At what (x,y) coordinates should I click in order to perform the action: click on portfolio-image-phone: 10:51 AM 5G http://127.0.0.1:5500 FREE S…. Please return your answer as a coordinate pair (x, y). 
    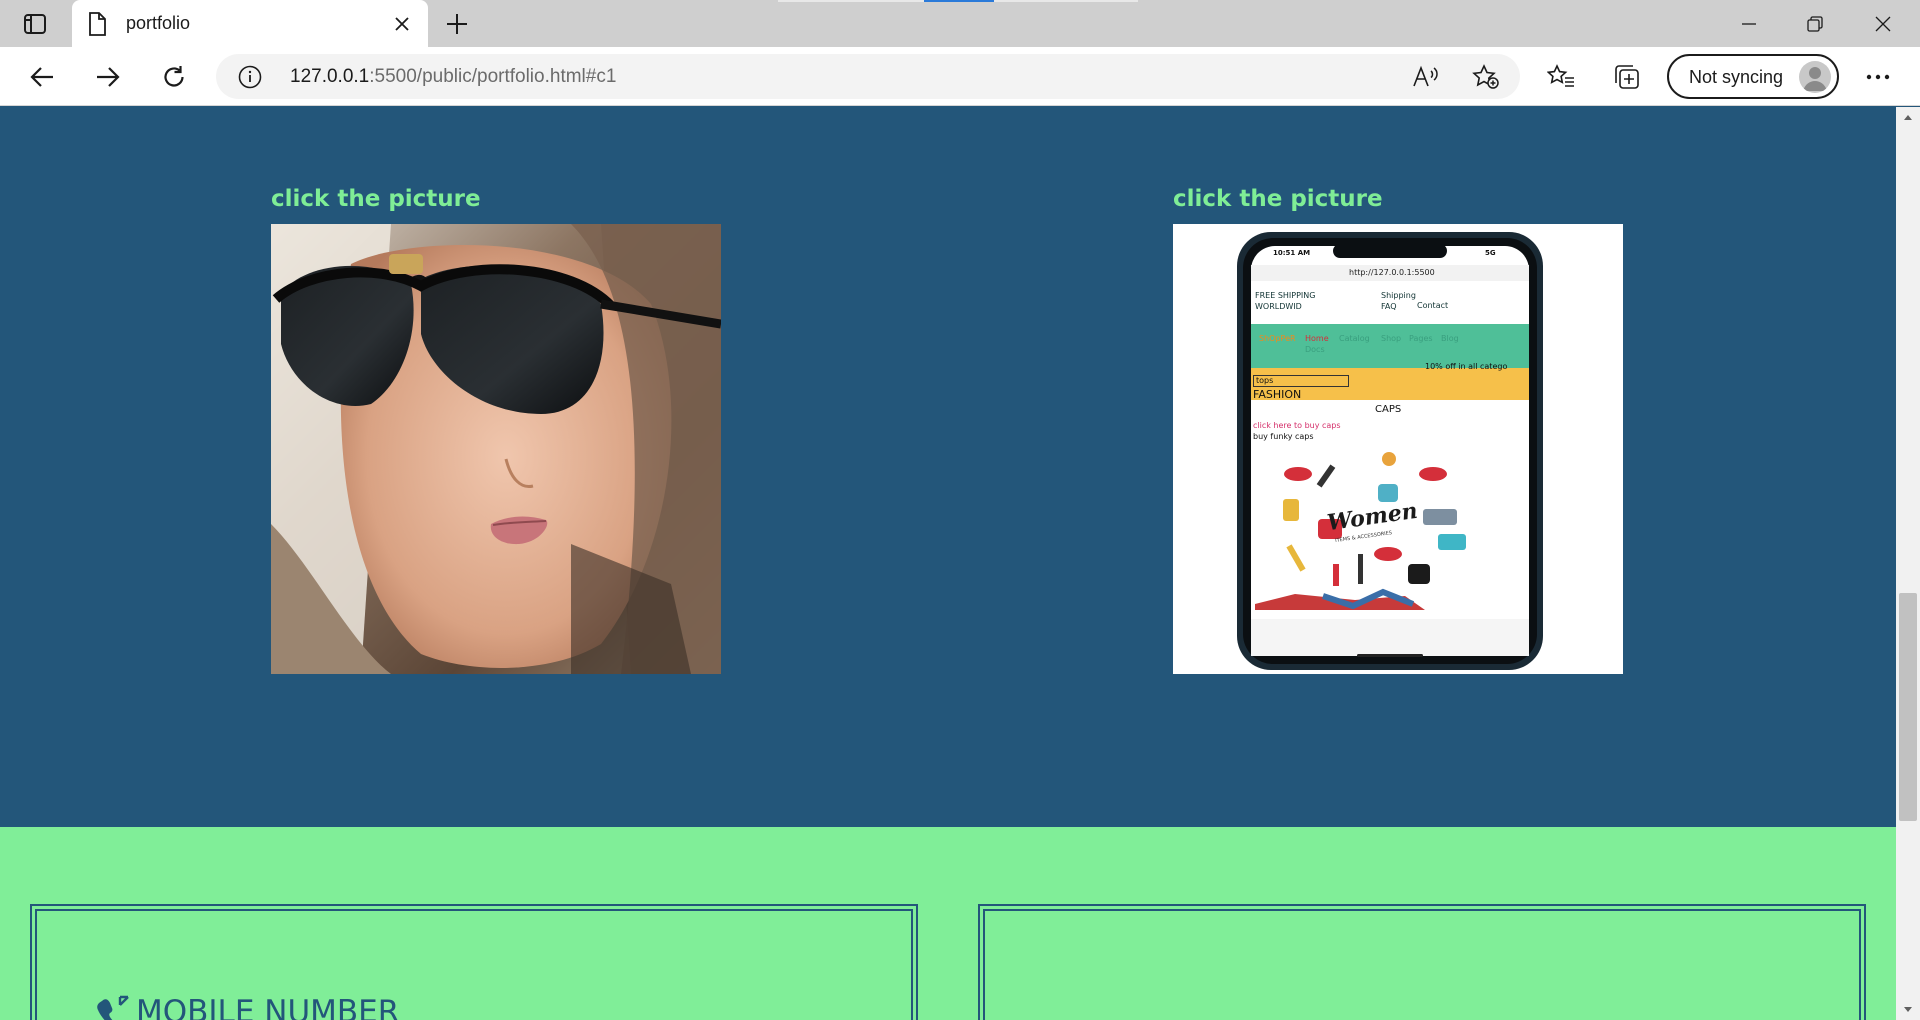
    Looking at the image, I should click on (1398, 449).